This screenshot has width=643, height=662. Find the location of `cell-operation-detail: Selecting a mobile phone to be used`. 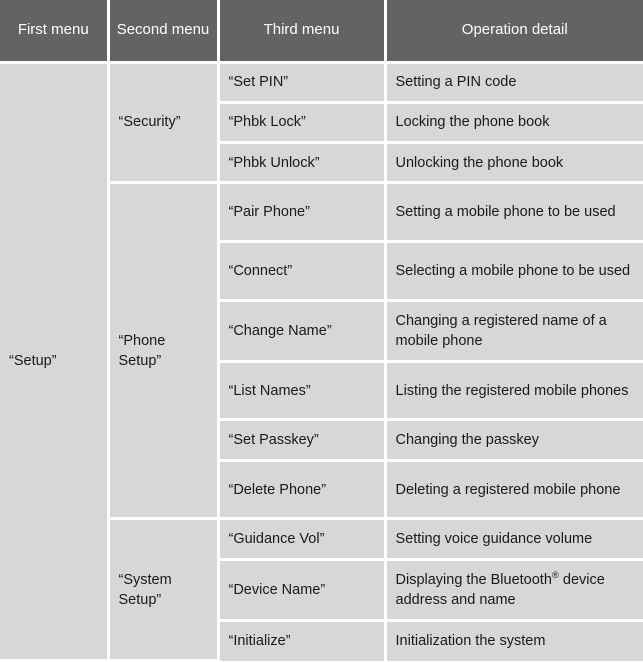

cell-operation-detail: Selecting a mobile phone to be used is located at coordinates (514, 271).